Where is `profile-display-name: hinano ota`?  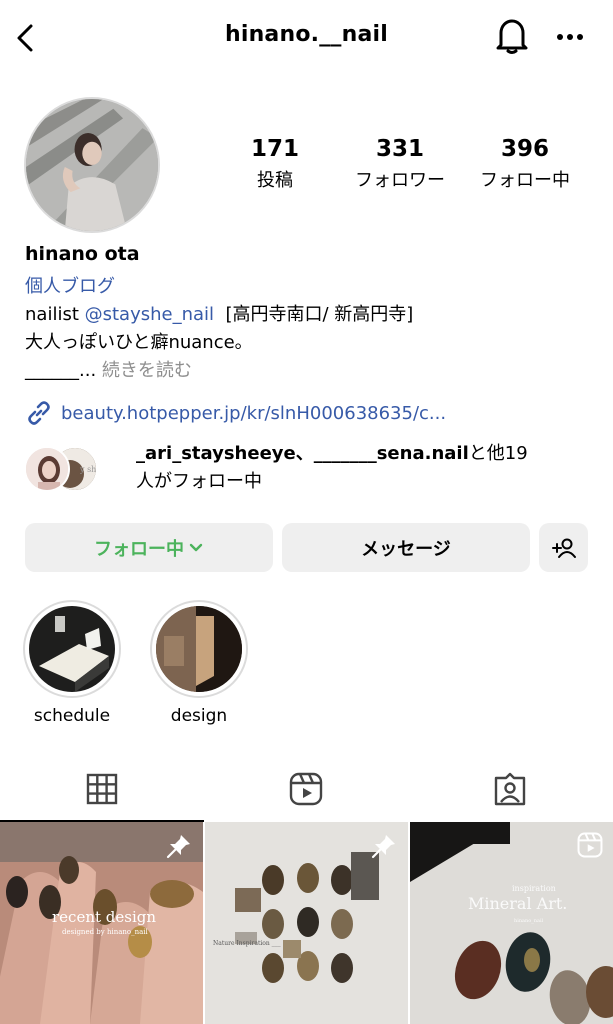
profile-display-name: hinano ota is located at coordinates (82, 254).